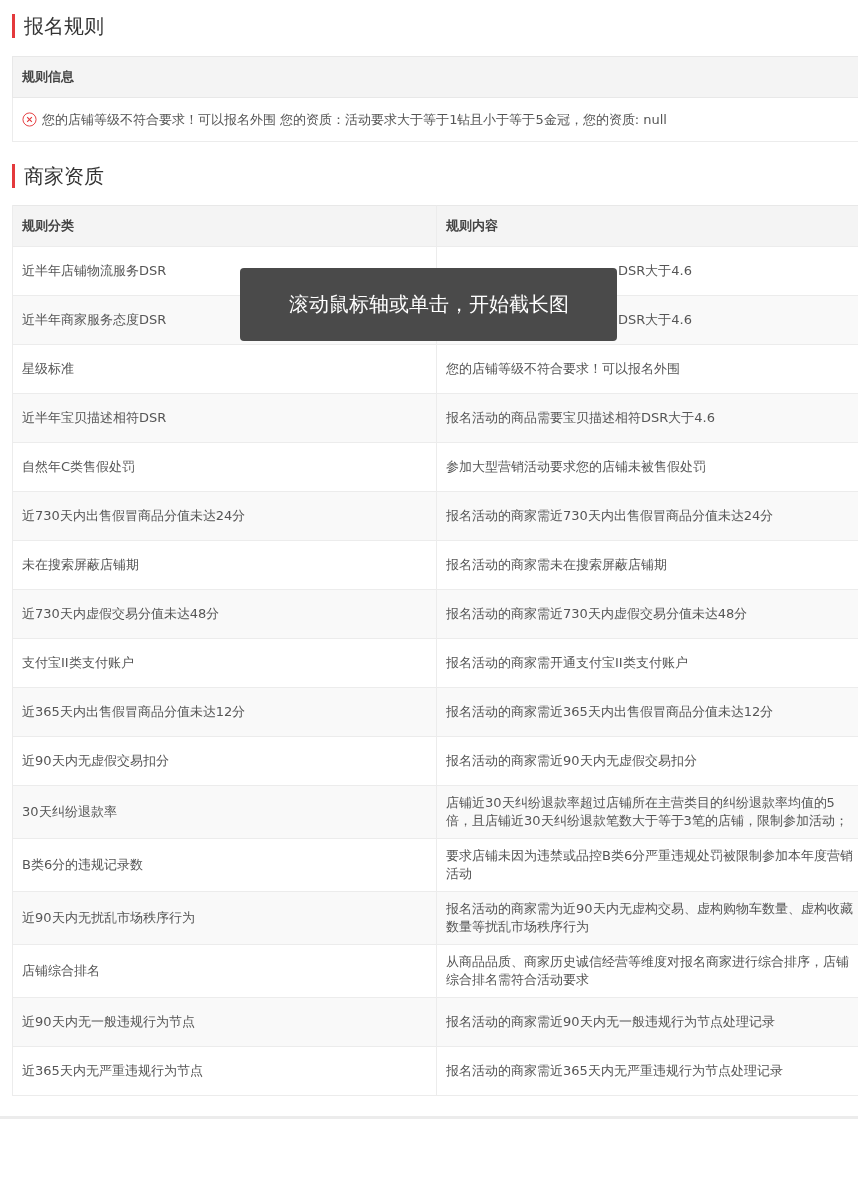  I want to click on table-cell: 近90天内无扰乱市场秩序行为, so click(225, 918).